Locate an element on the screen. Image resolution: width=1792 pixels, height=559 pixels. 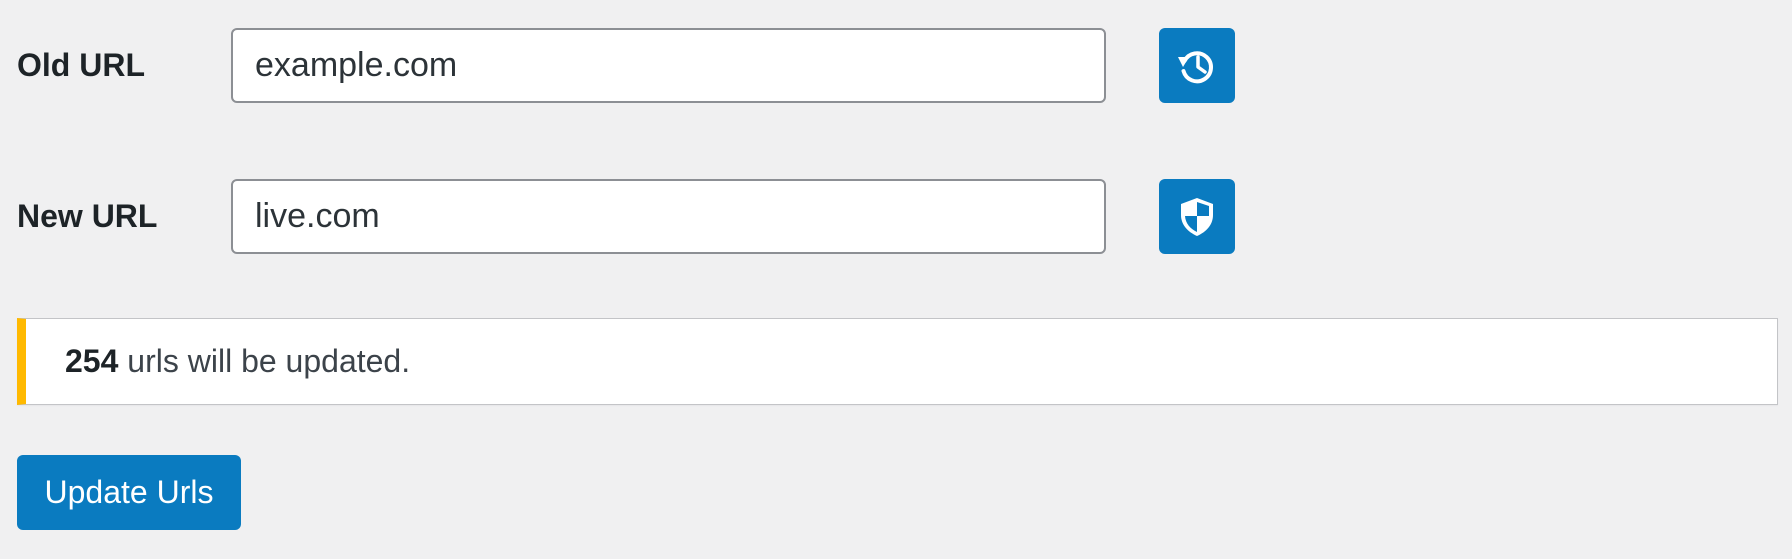
secure-new-url-button is located at coordinates (1197, 216).